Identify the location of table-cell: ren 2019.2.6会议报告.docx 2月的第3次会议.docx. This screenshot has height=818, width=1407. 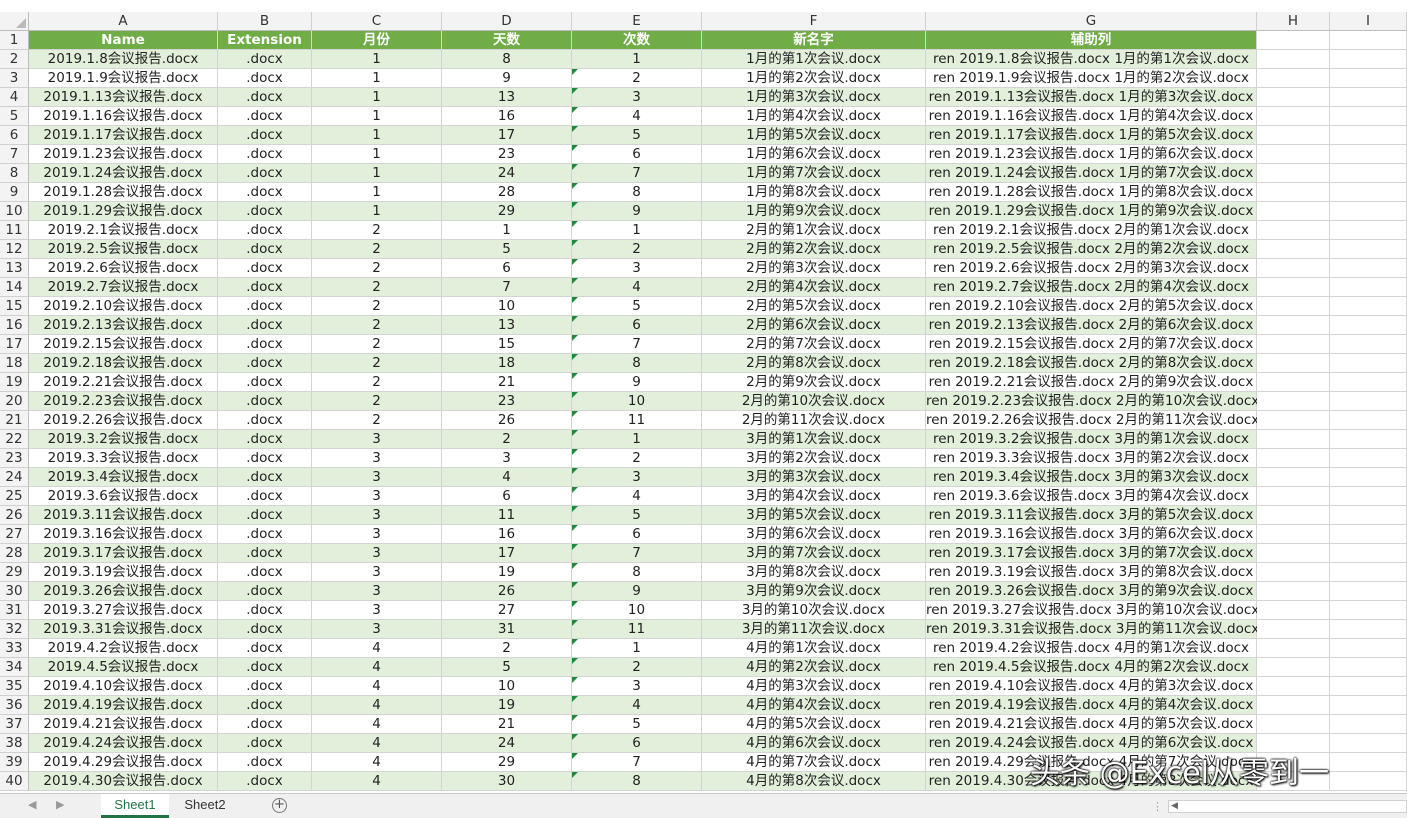
(1091, 268).